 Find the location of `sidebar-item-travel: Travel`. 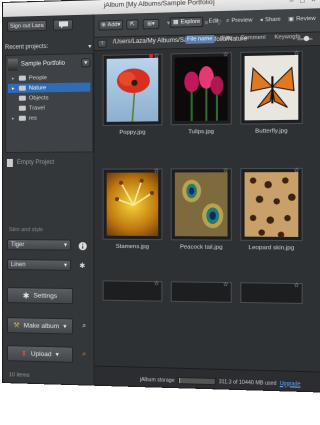

sidebar-item-travel: Travel is located at coordinates (28, 107).